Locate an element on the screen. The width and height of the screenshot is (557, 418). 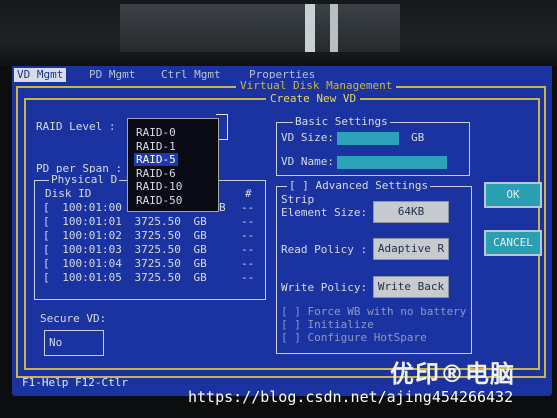
vd-size-input is located at coordinates (368, 138).